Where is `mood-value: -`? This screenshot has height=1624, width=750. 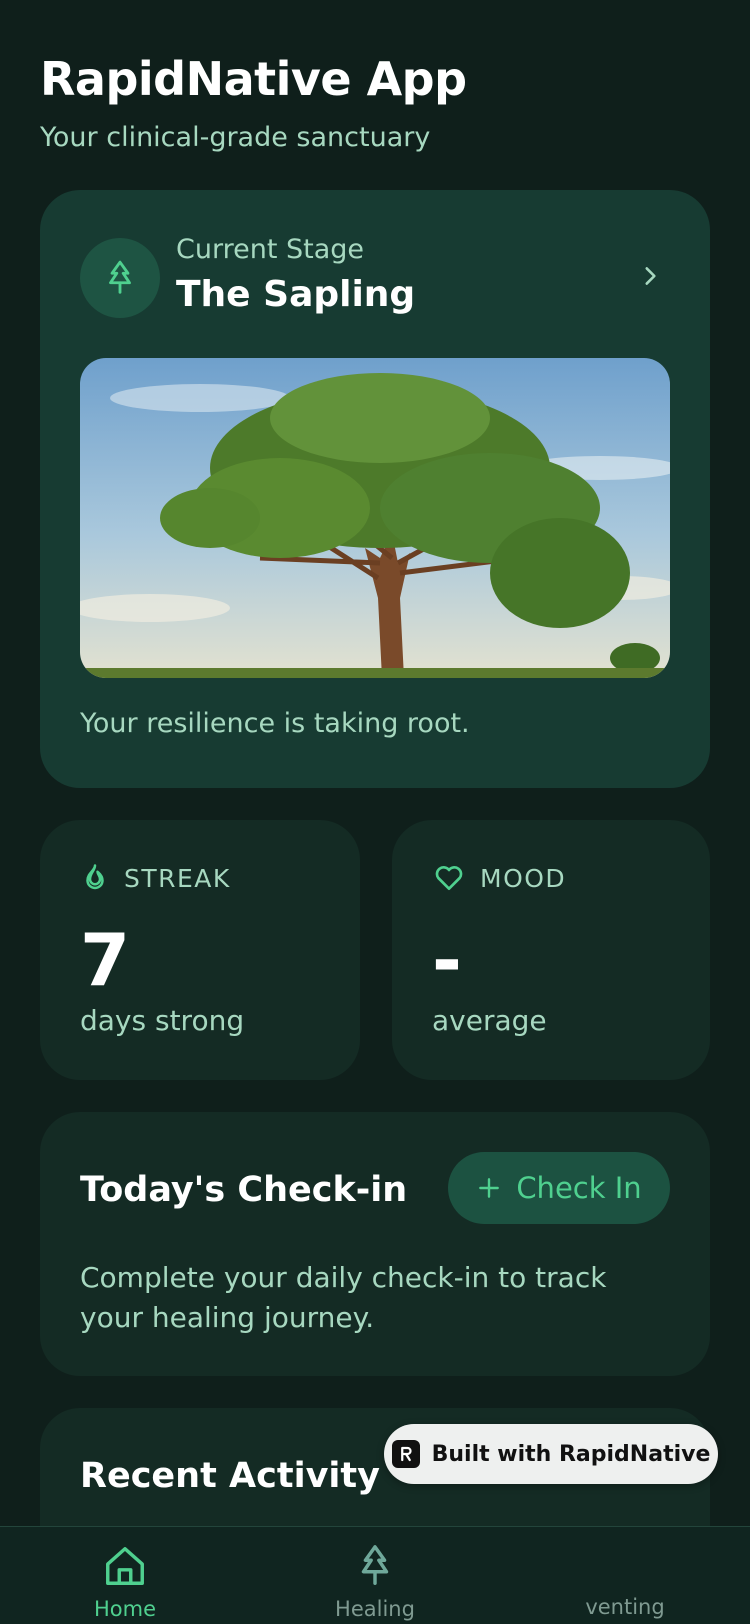 mood-value: - is located at coordinates (447, 960).